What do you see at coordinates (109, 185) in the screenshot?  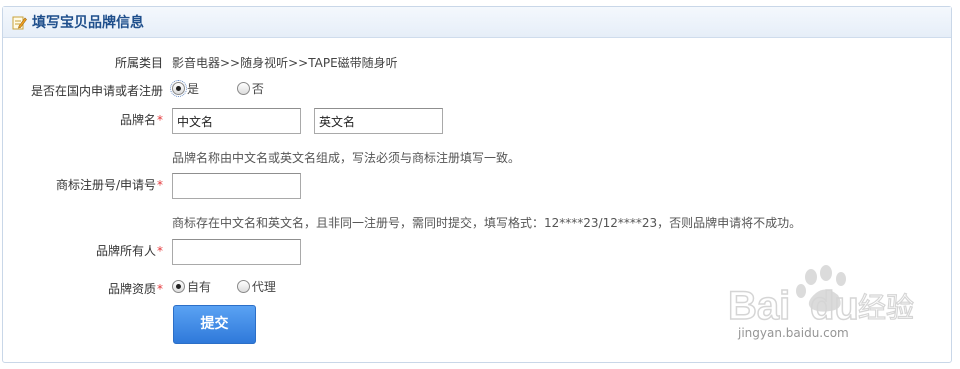 I see `trademark-label: 商标注册号/申请号*` at bounding box center [109, 185].